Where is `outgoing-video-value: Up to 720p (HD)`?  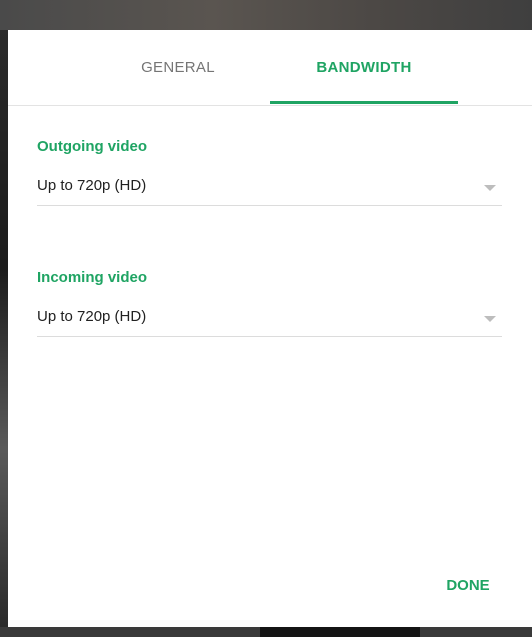 outgoing-video-value: Up to 720p (HD) is located at coordinates (92, 185).